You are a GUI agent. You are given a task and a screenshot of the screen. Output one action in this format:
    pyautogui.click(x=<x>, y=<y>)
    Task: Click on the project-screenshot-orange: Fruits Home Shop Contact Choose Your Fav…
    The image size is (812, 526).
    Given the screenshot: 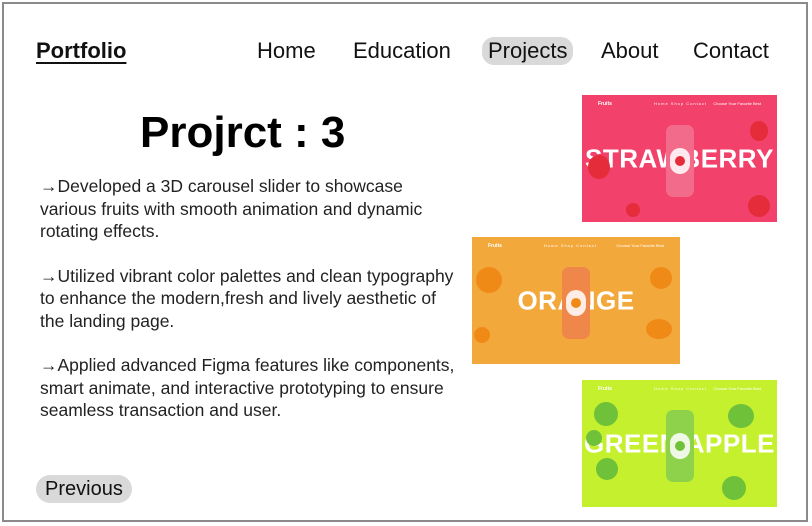 What is the action you would take?
    pyautogui.click(x=576, y=300)
    